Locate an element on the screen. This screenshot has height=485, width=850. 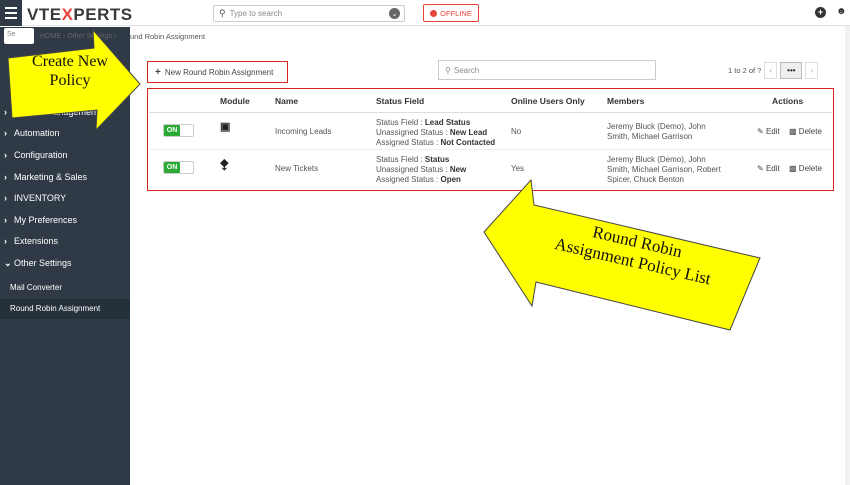
header-actions: Actions is located at coordinates (788, 101).